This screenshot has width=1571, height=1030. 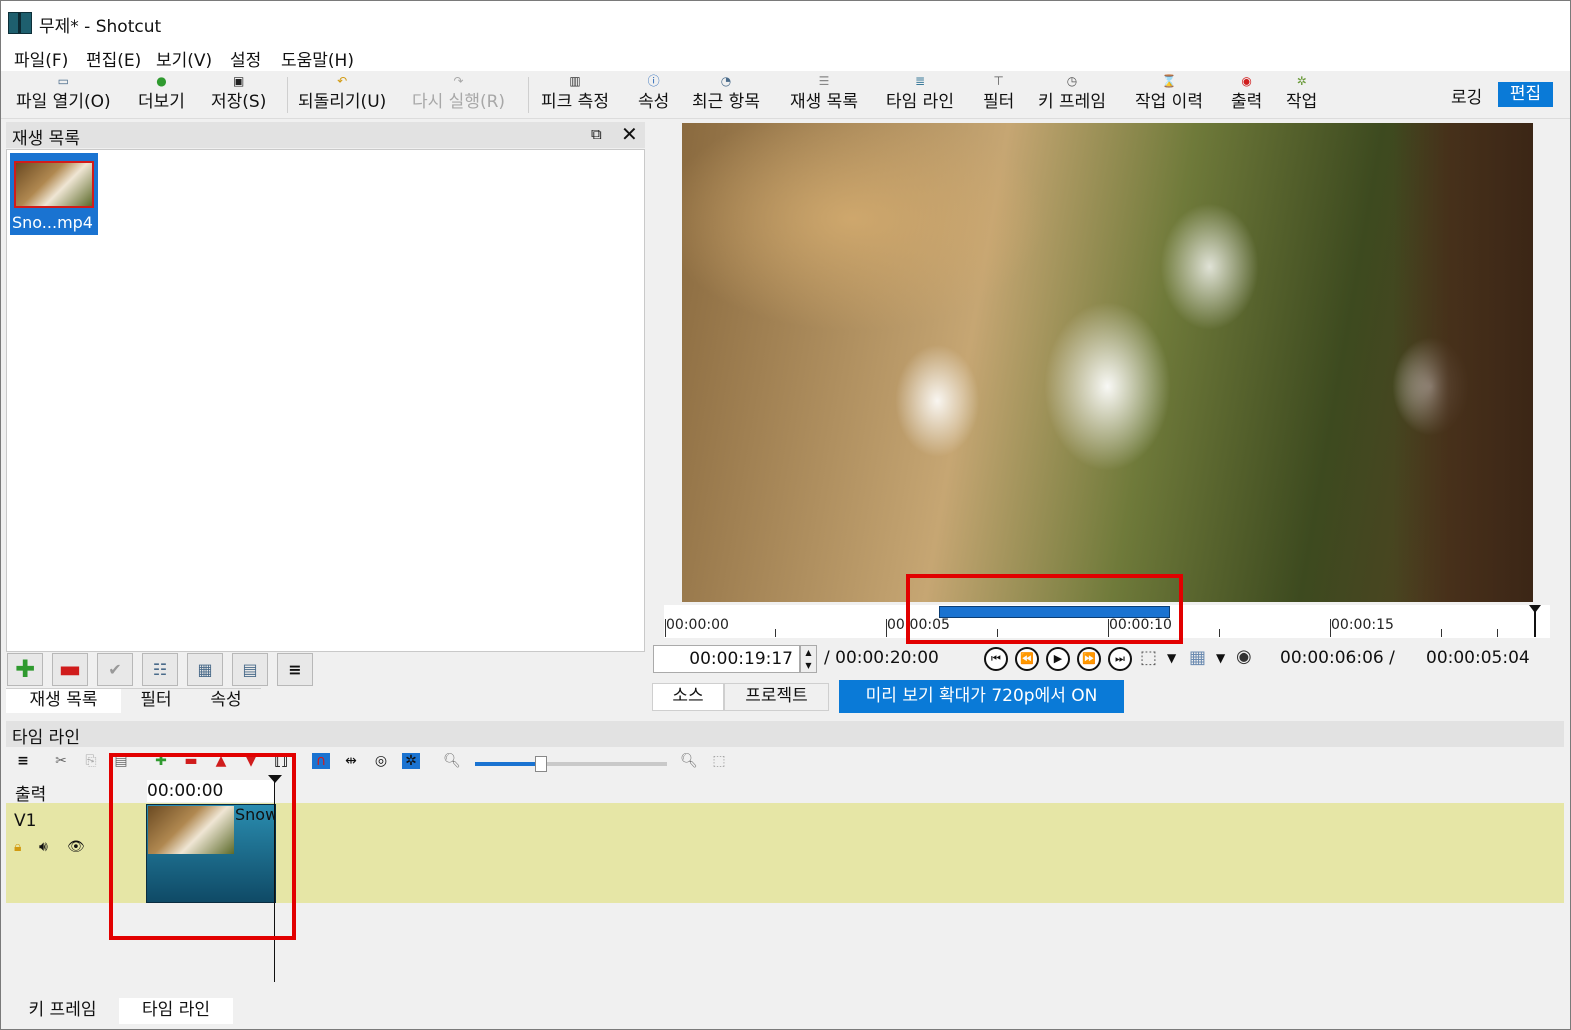 I want to click on playlist-item: Sno...mp4, so click(x=54, y=194).